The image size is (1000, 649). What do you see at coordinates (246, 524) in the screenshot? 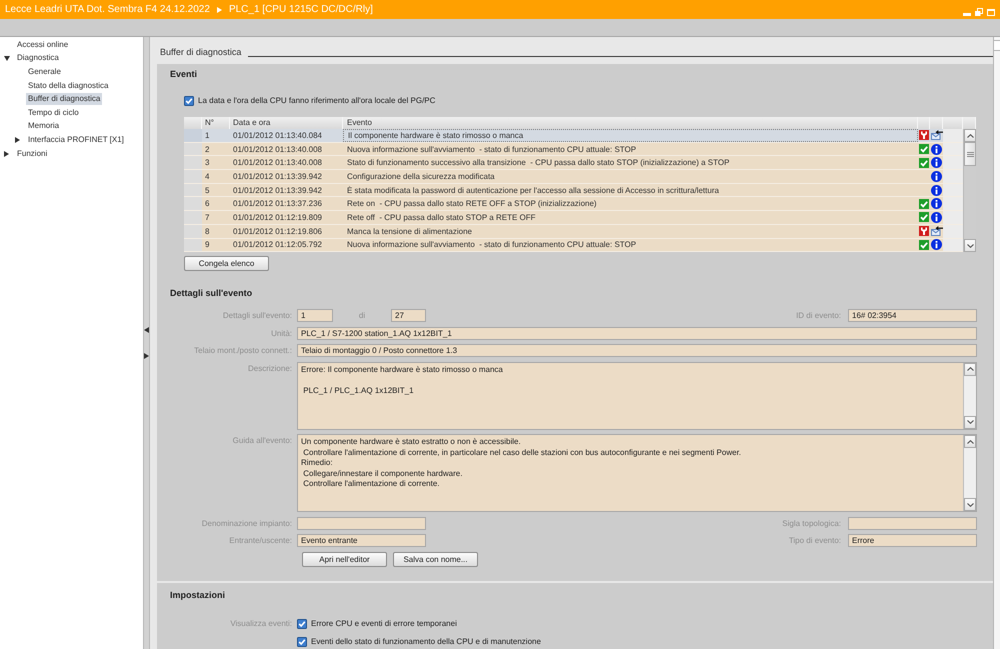
I see `field-label: Denominazione impianto:` at bounding box center [246, 524].